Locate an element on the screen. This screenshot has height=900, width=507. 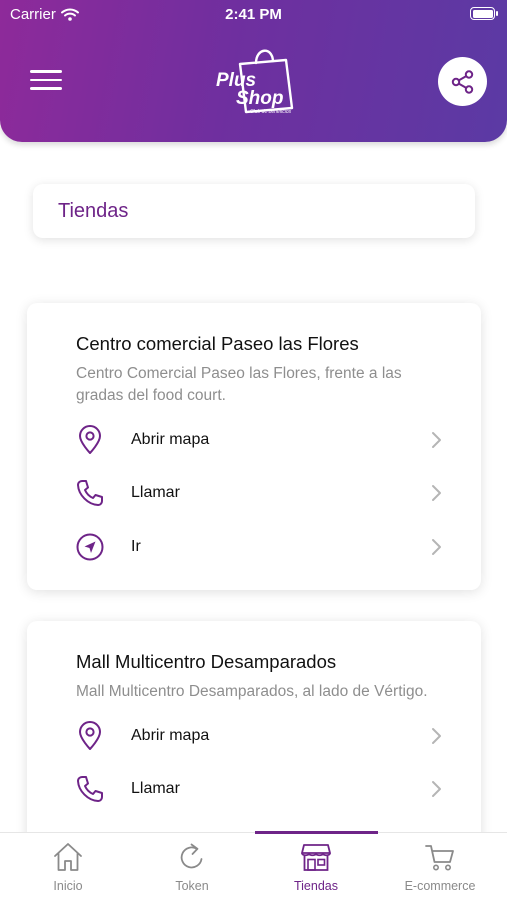
plus-shop-logo: Plus Shop Club de beneficios is located at coordinates (255, 82).